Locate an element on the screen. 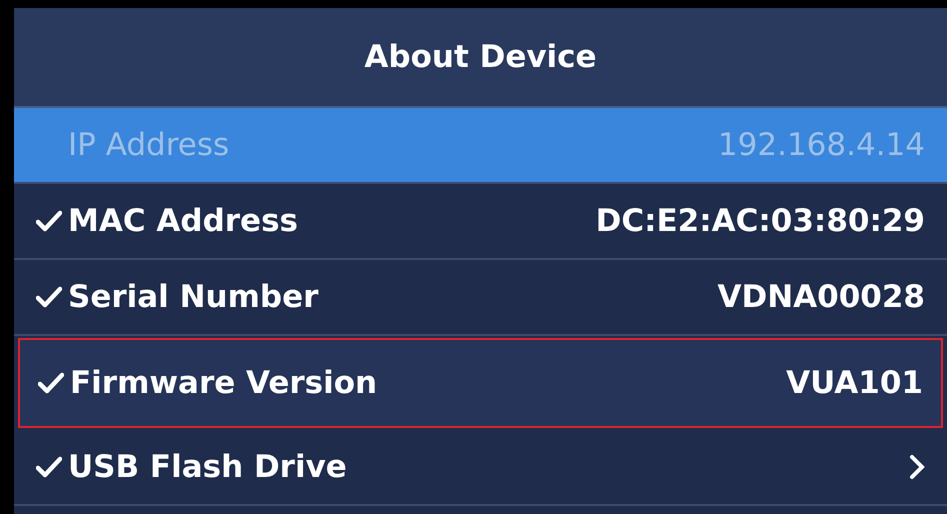 The image size is (947, 514). row-label: Firmware Version is located at coordinates (224, 383).